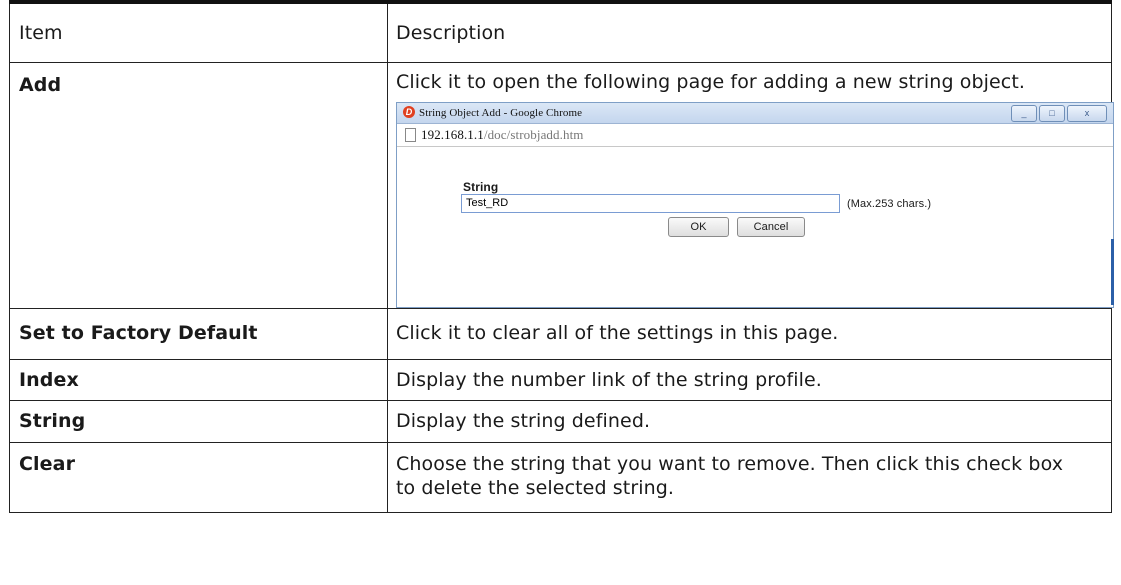  I want to click on window-scrollbar-edge, so click(1112, 271).